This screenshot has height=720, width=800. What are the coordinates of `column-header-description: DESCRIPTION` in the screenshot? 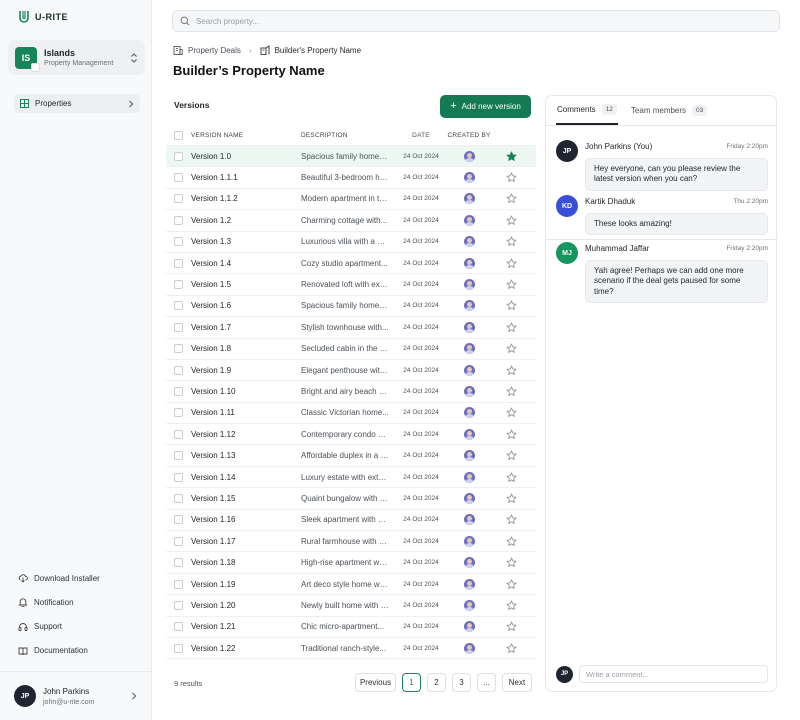 It's located at (348, 135).